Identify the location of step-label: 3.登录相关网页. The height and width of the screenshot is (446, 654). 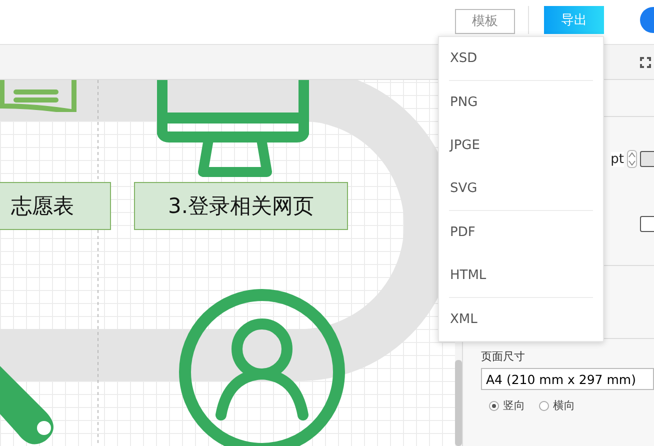
(241, 206).